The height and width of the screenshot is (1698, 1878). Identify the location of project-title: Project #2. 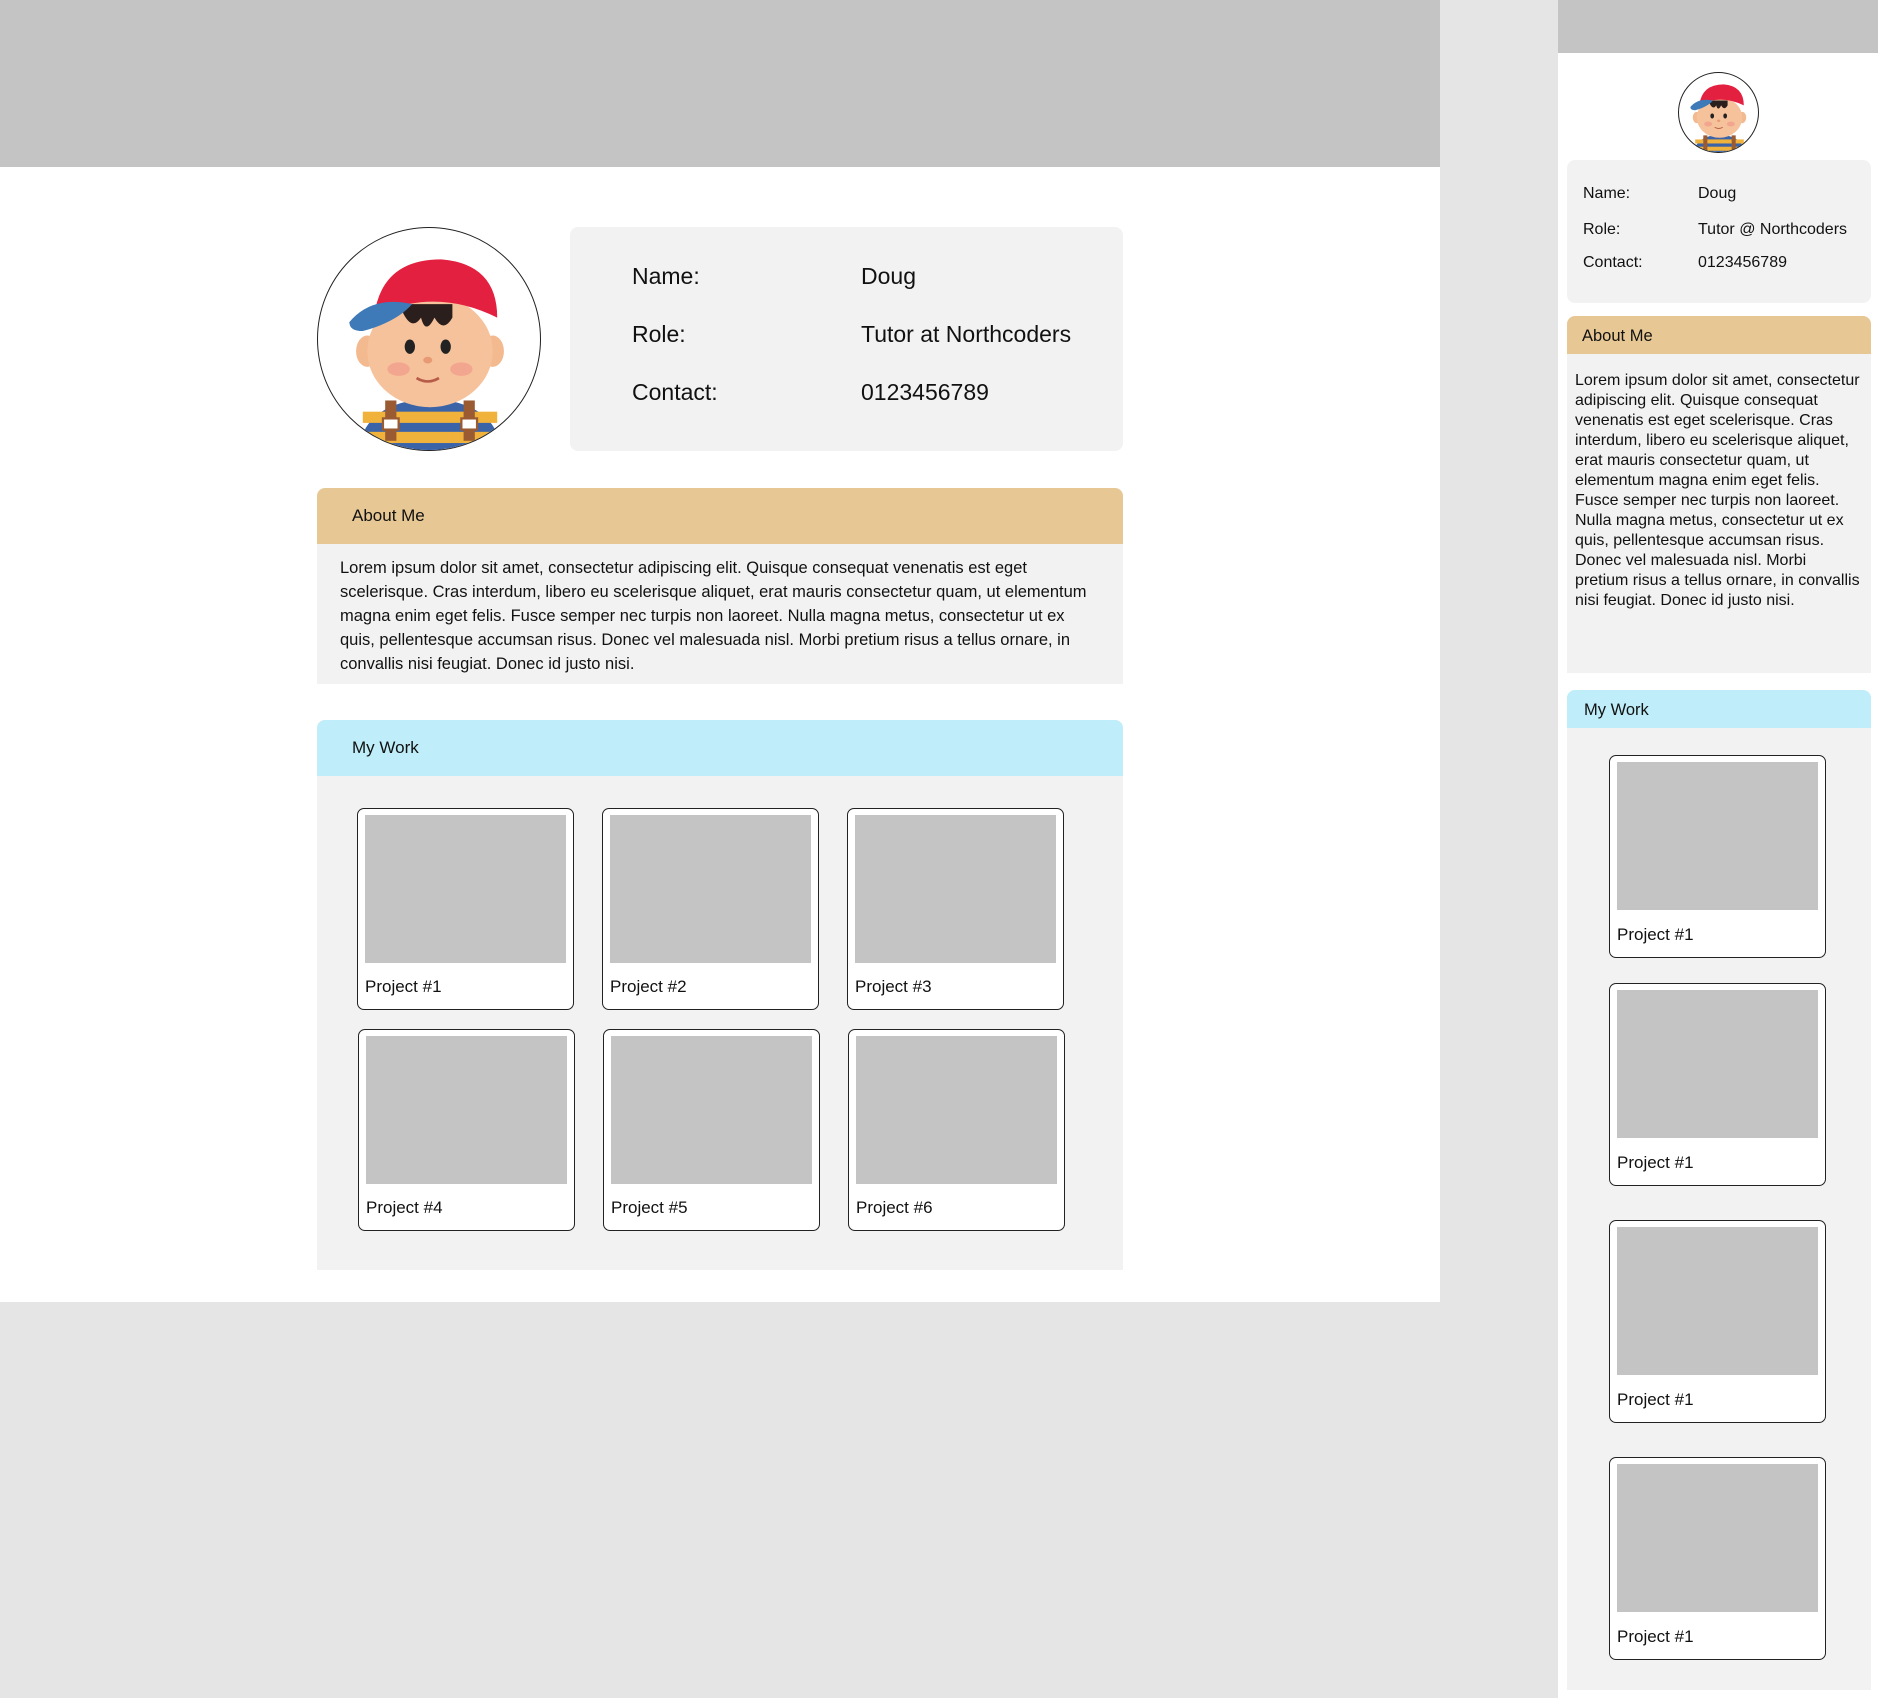
(648, 986).